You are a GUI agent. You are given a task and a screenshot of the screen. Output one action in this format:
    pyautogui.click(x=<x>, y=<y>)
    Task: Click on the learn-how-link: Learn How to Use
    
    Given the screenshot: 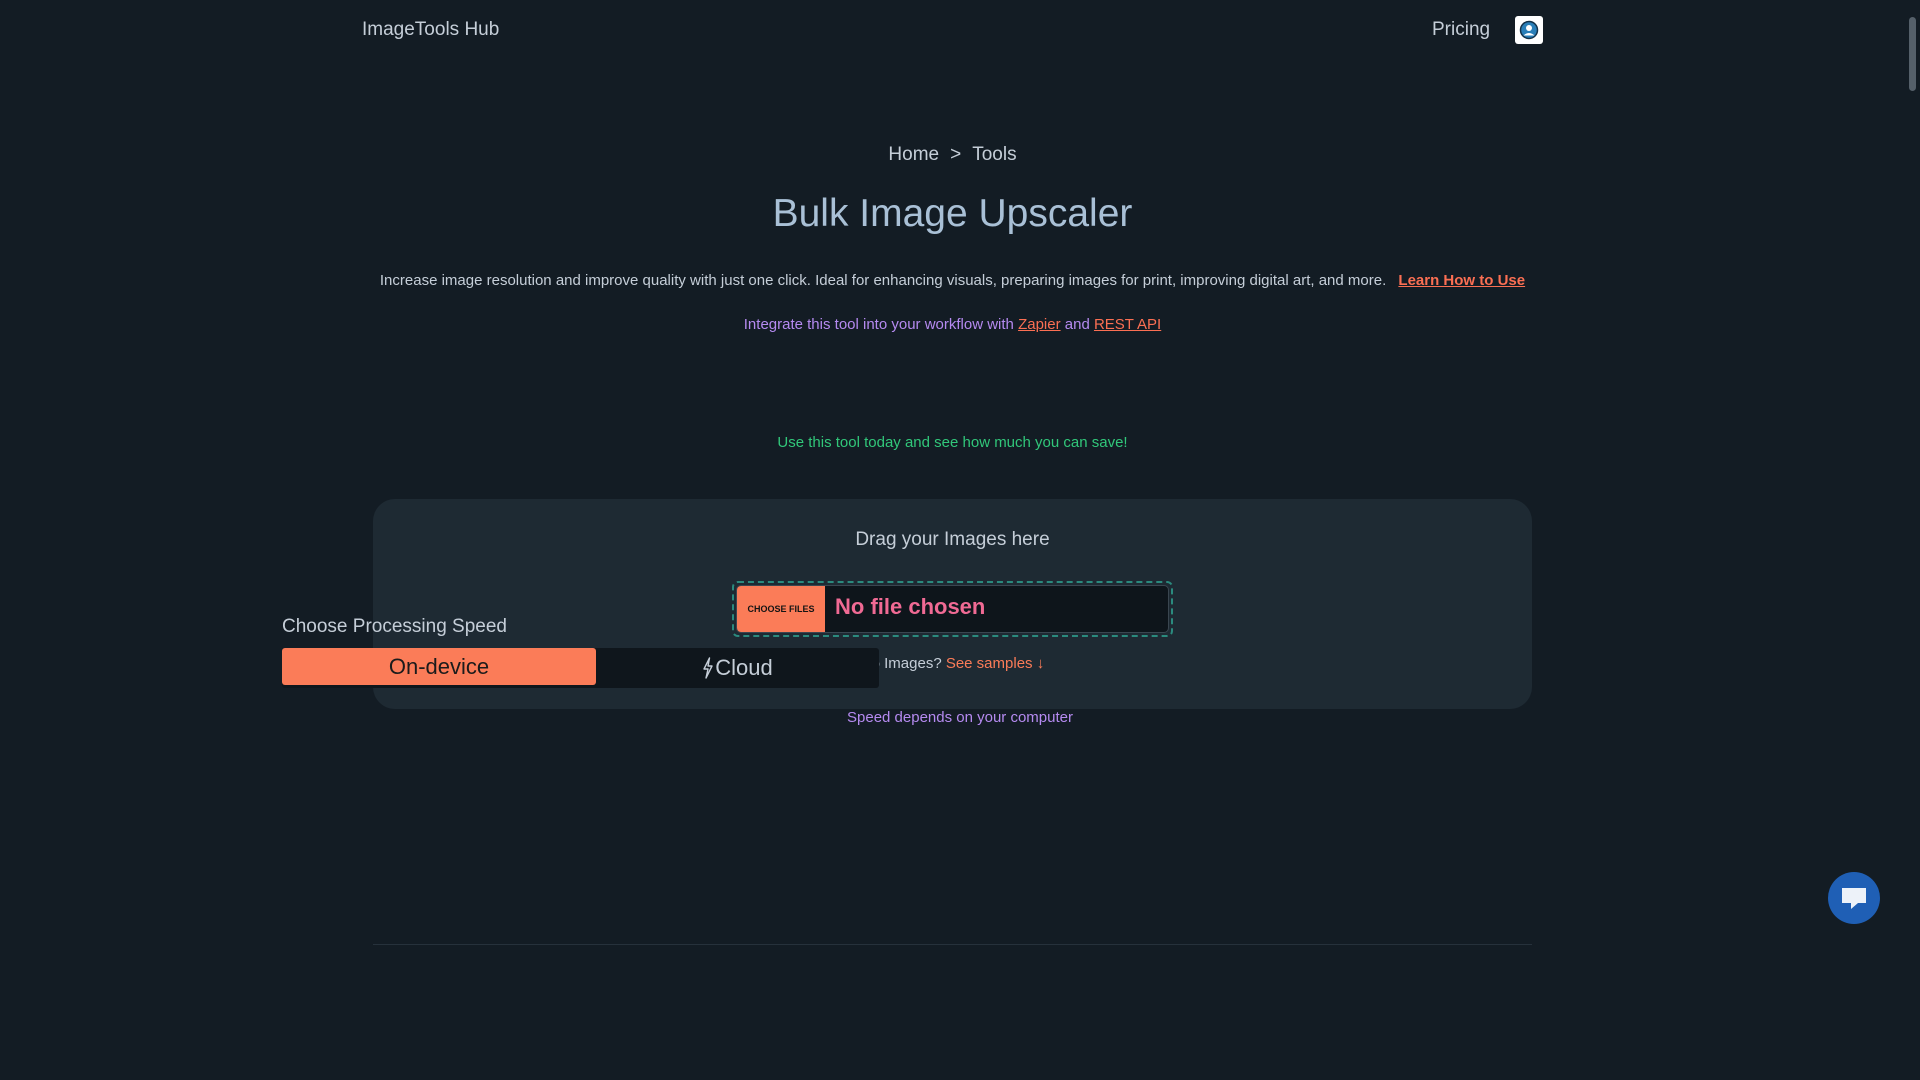 What is the action you would take?
    pyautogui.click(x=1461, y=280)
    